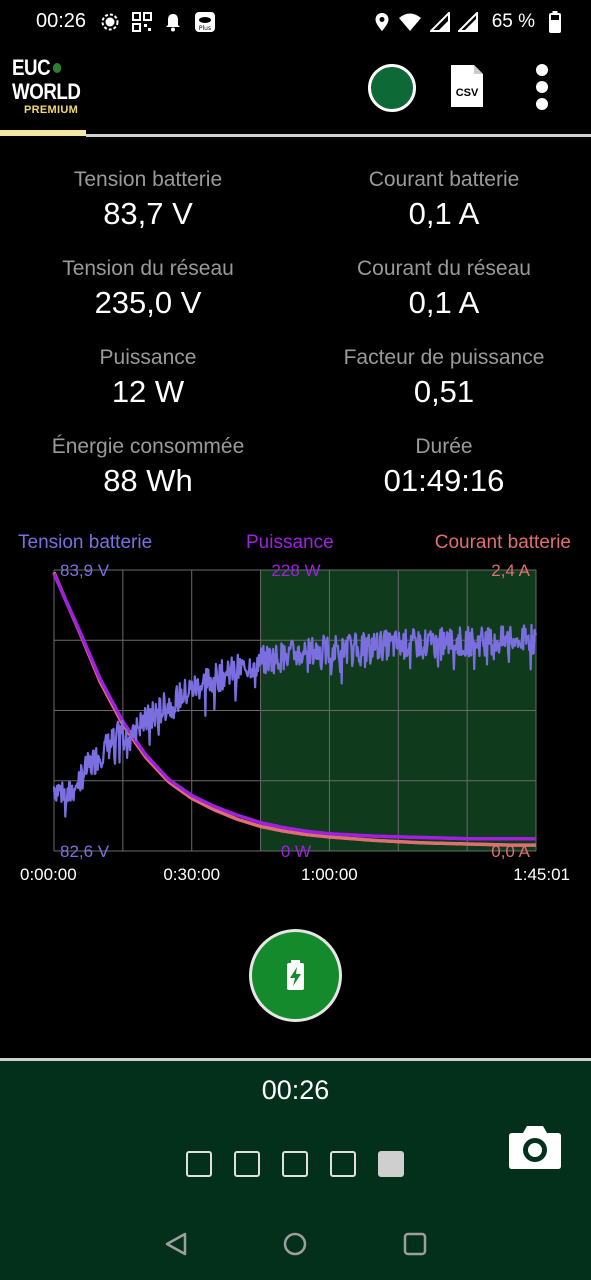 The image size is (591, 1280). Describe the element at coordinates (338, 135) in the screenshot. I see `appbar-divider` at that location.